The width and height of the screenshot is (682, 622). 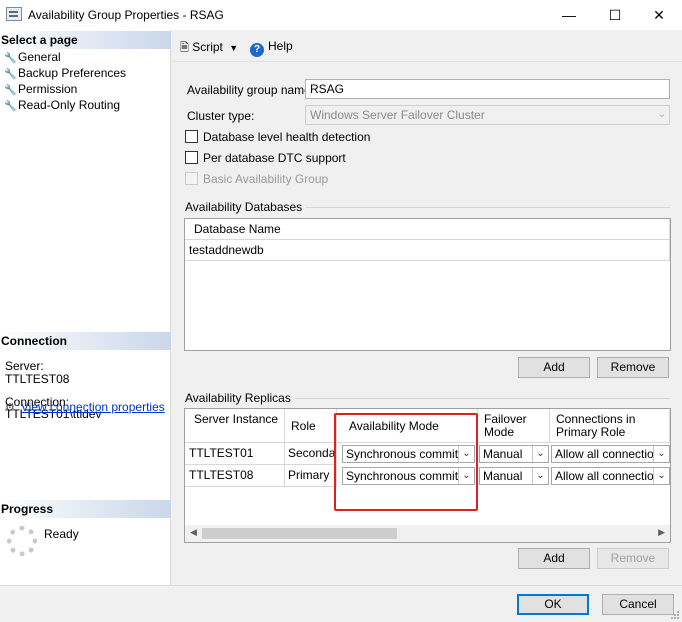 I want to click on add-database-button: Add, so click(x=554, y=367).